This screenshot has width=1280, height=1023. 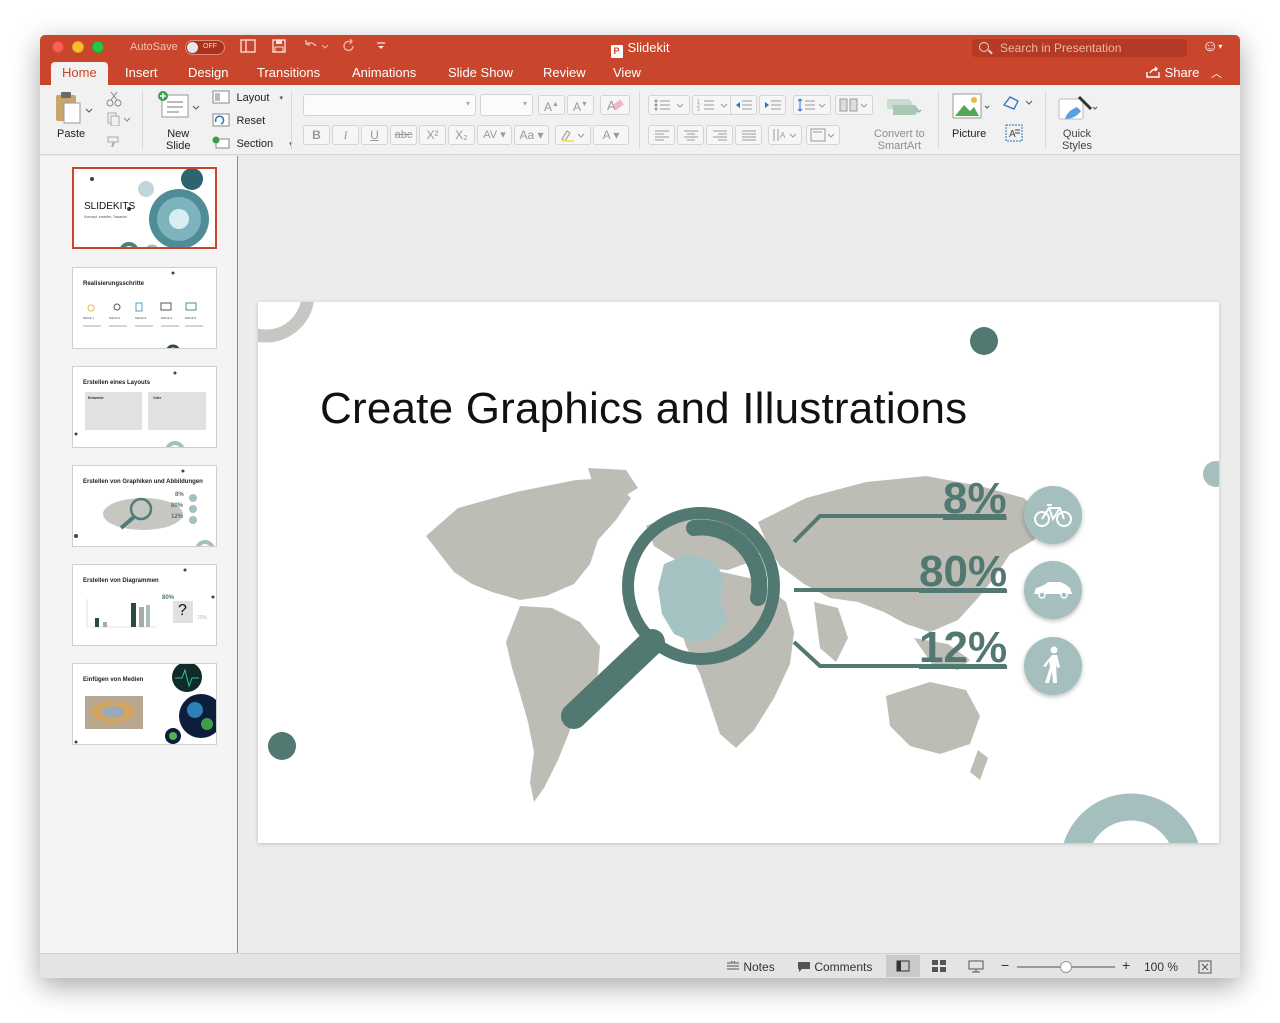 I want to click on zoom-out-button: −, so click(x=1005, y=965).